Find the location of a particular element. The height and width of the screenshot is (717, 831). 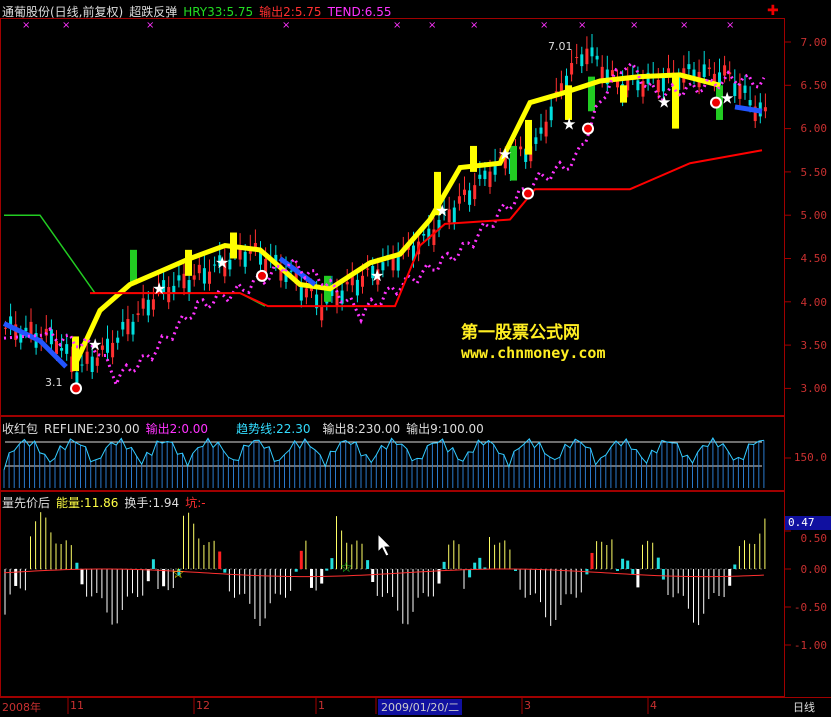

date-label: 4 is located at coordinates (653, 705).